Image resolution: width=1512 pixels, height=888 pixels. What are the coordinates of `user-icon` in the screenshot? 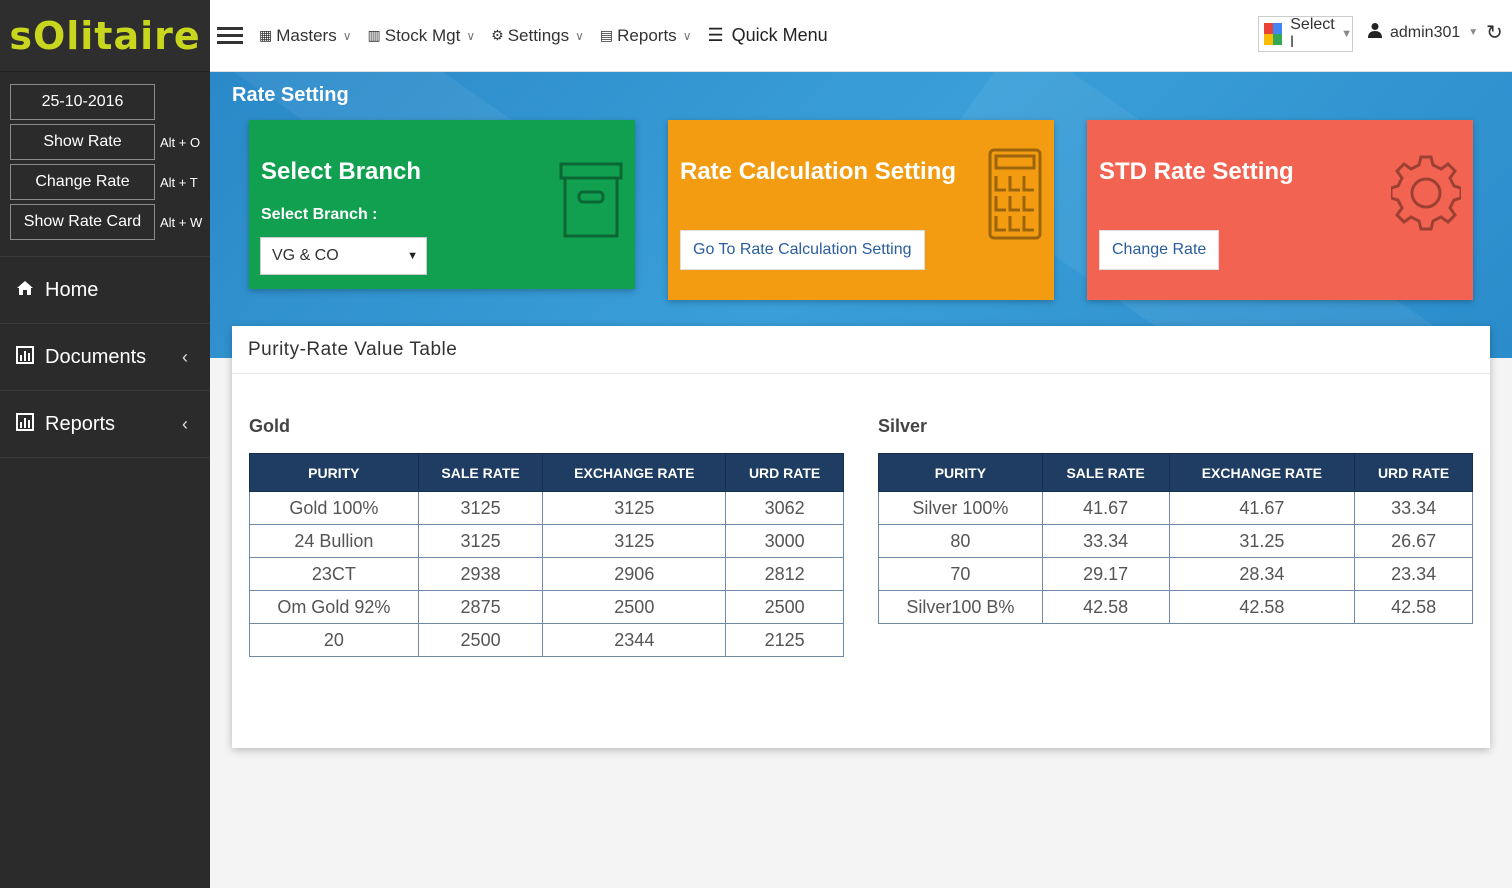 It's located at (1375, 32).